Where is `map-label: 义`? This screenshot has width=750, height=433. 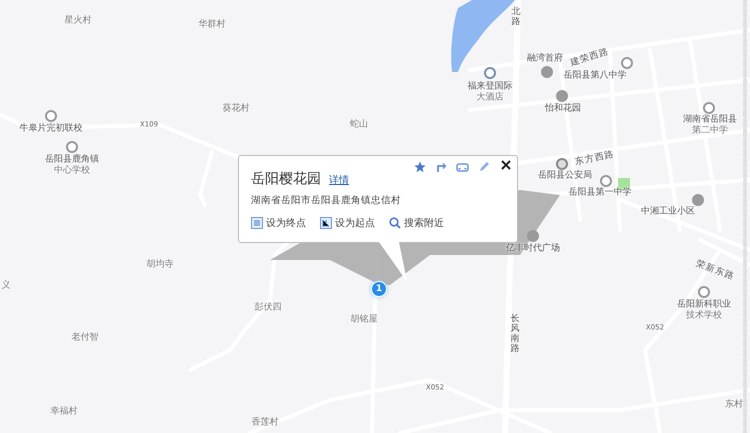
map-label: 义 is located at coordinates (6, 286).